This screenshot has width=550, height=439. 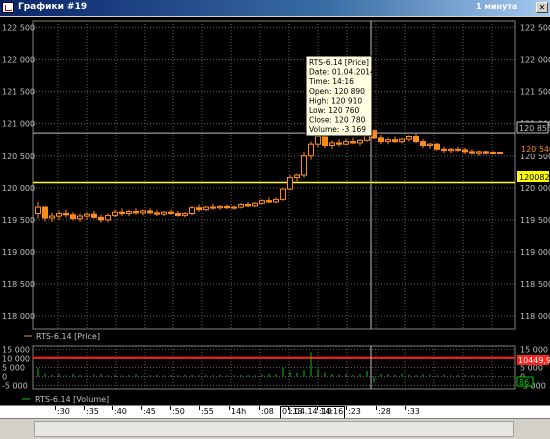 I want to click on last-price-marker: 120 540, so click(x=533, y=148).